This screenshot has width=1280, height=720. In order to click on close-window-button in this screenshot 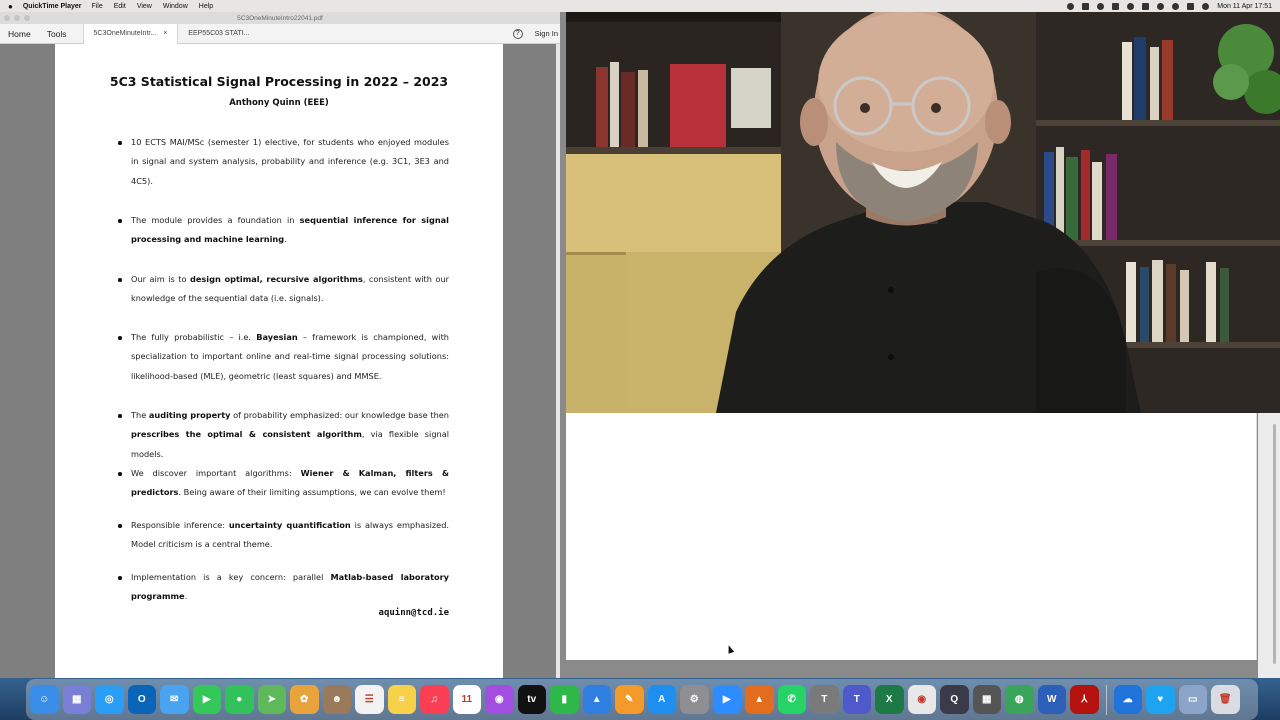, I will do `click(7, 18)`.